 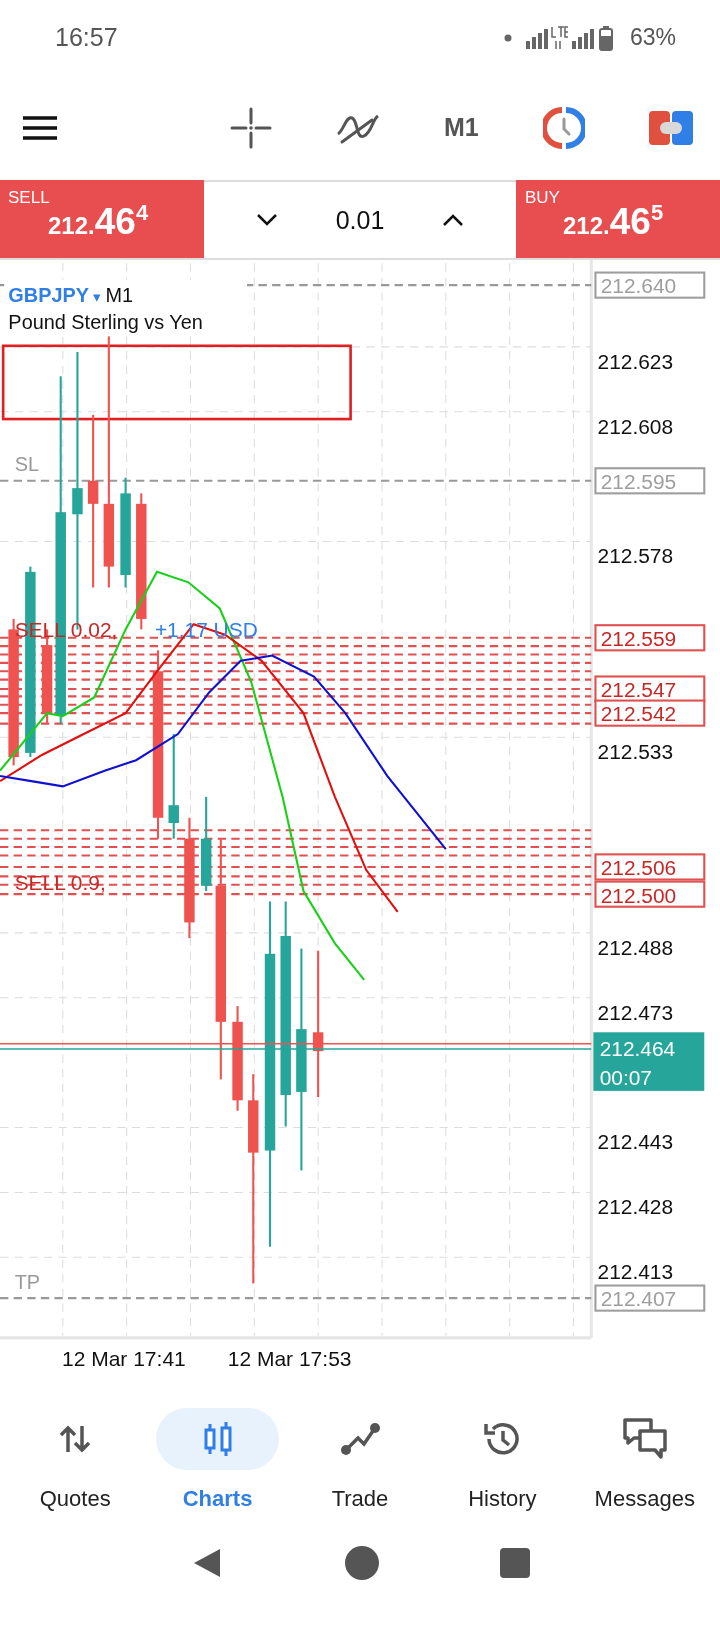 What do you see at coordinates (40, 127) in the screenshot?
I see `menu-icon` at bounding box center [40, 127].